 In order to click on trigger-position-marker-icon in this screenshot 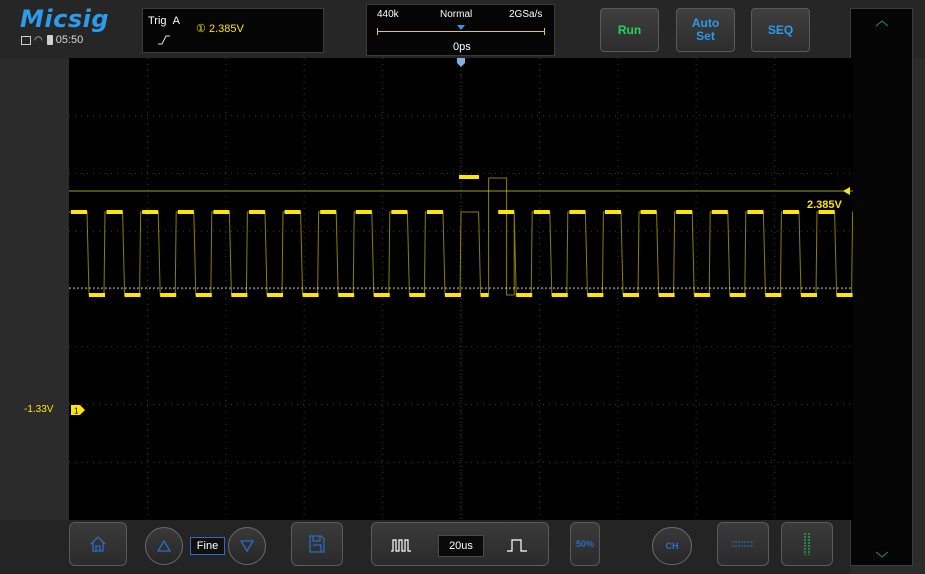, I will do `click(461, 27)`.